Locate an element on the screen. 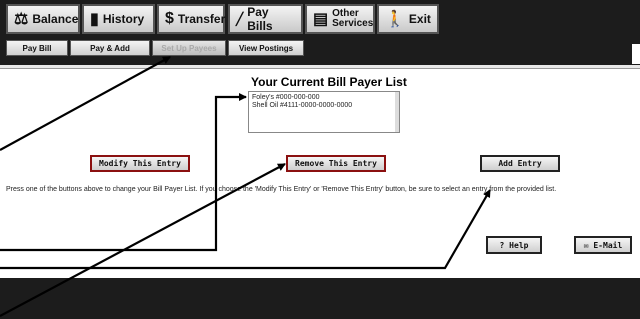 The width and height of the screenshot is (640, 319). arrow-to-set-up-payees is located at coordinates (85, 103).